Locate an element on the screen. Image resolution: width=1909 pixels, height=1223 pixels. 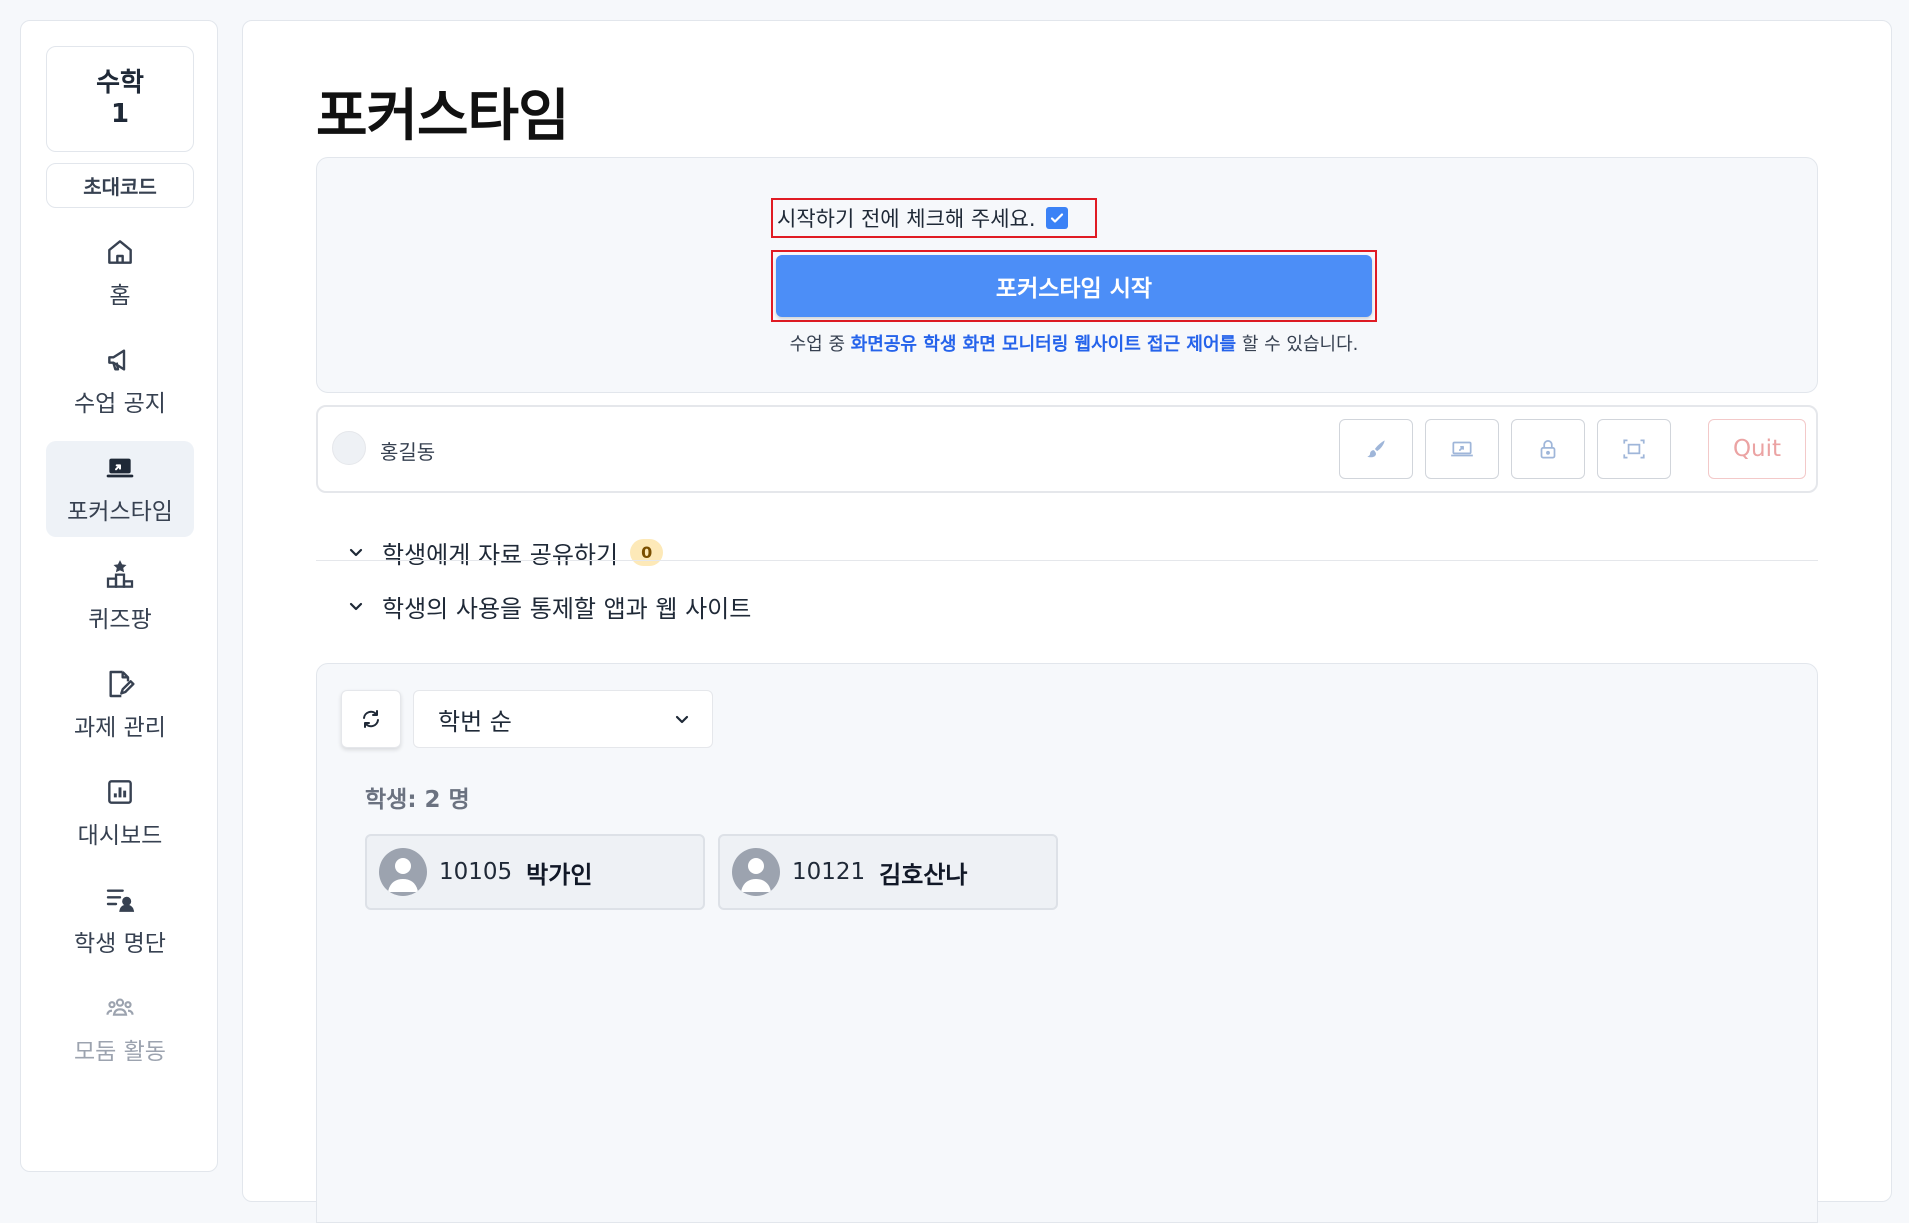
brush-button is located at coordinates (1376, 449).